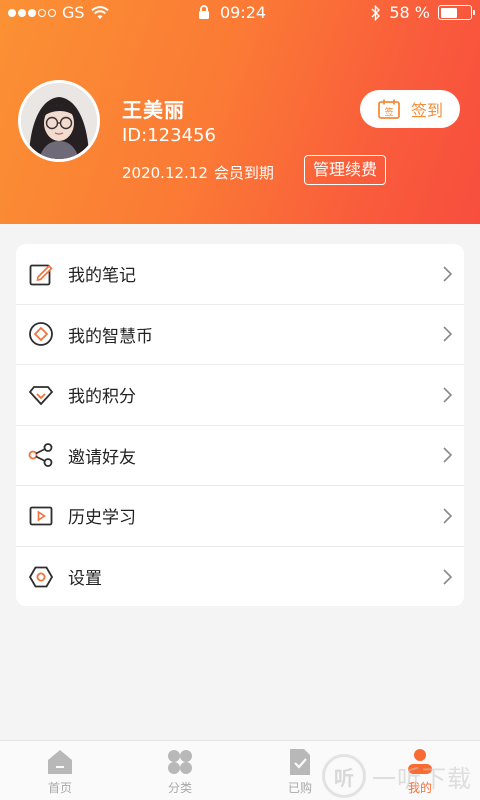 The image size is (480, 800). What do you see at coordinates (240, 577) in the screenshot?
I see `menu-item-settings: 设置` at bounding box center [240, 577].